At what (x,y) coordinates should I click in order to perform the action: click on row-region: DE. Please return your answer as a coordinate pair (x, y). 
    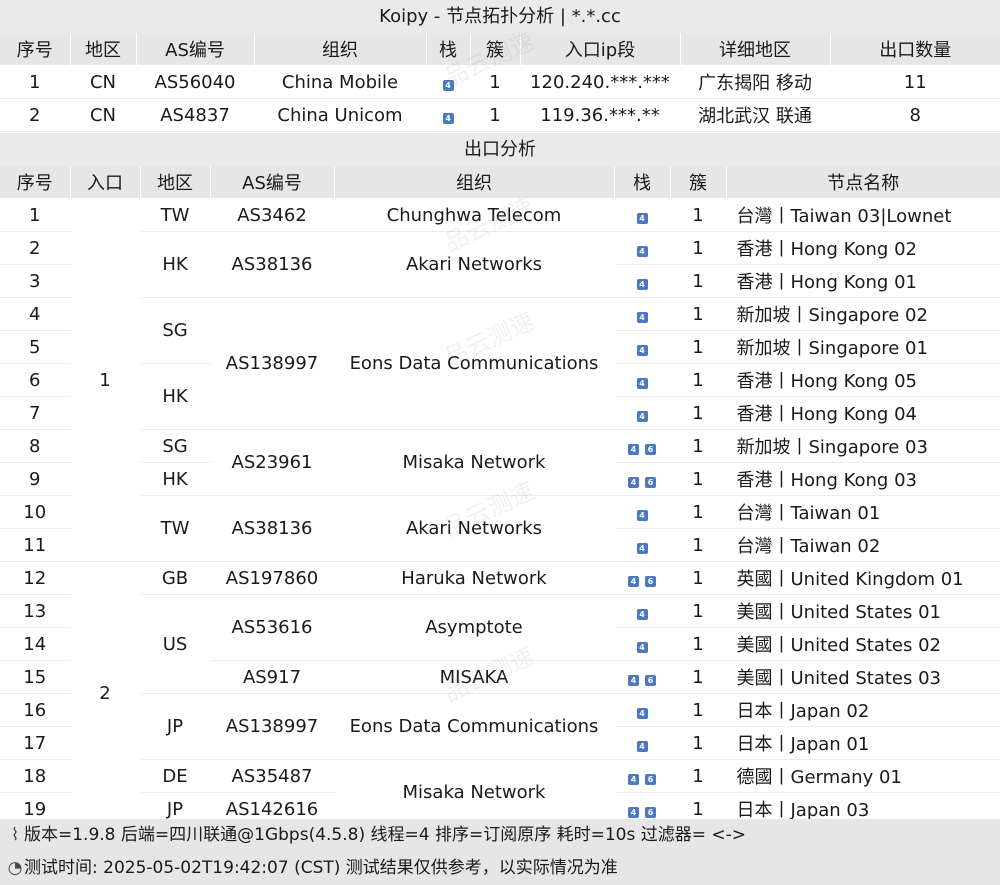
    Looking at the image, I should click on (175, 776).